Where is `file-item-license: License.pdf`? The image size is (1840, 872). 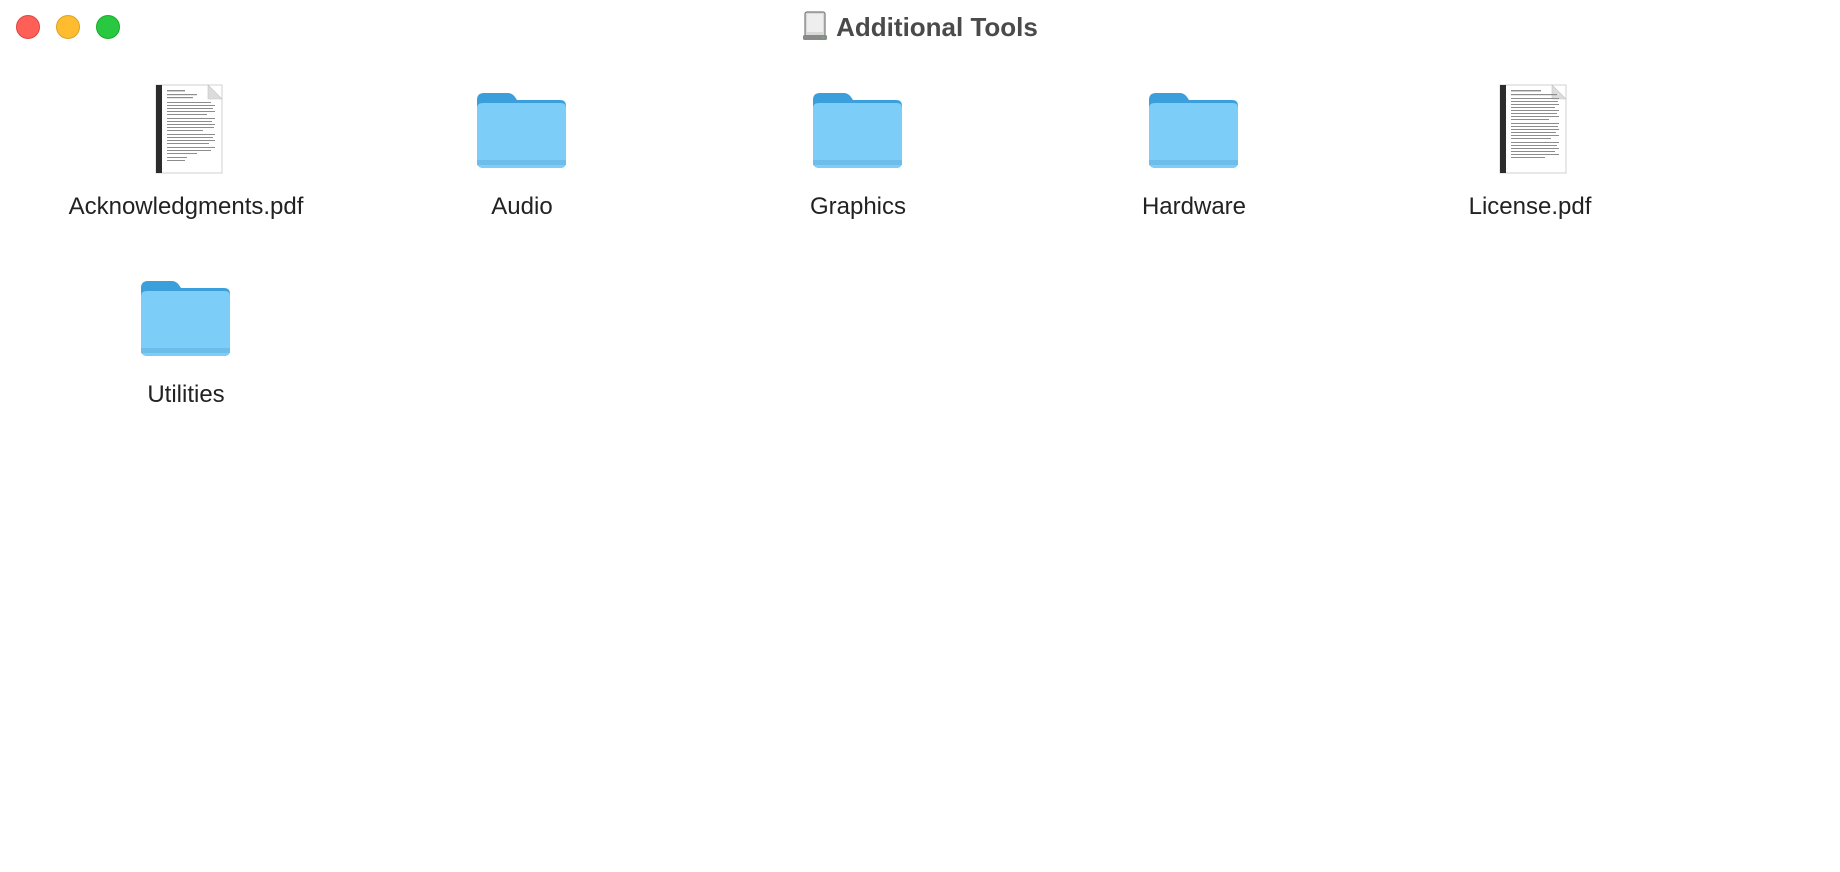
file-item-license: License.pdf is located at coordinates (1530, 152).